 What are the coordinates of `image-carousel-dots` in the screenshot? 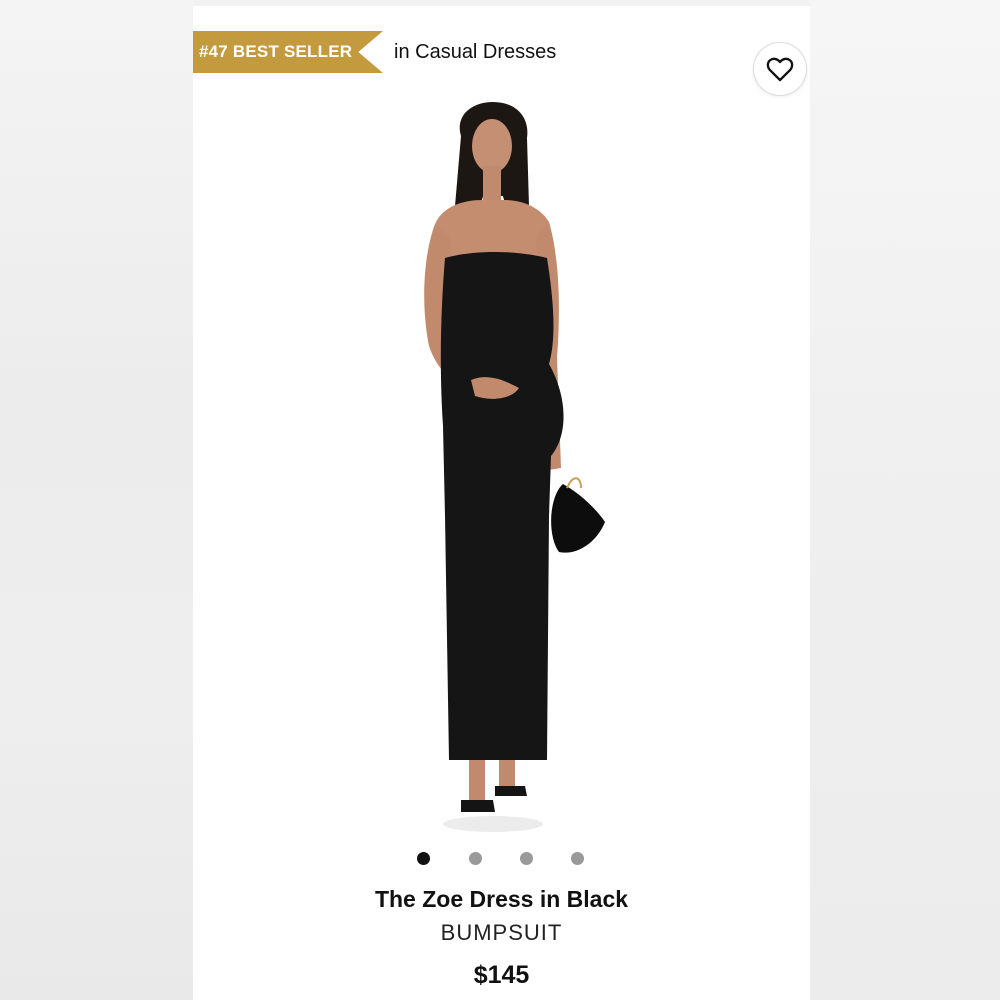 It's located at (501, 859).